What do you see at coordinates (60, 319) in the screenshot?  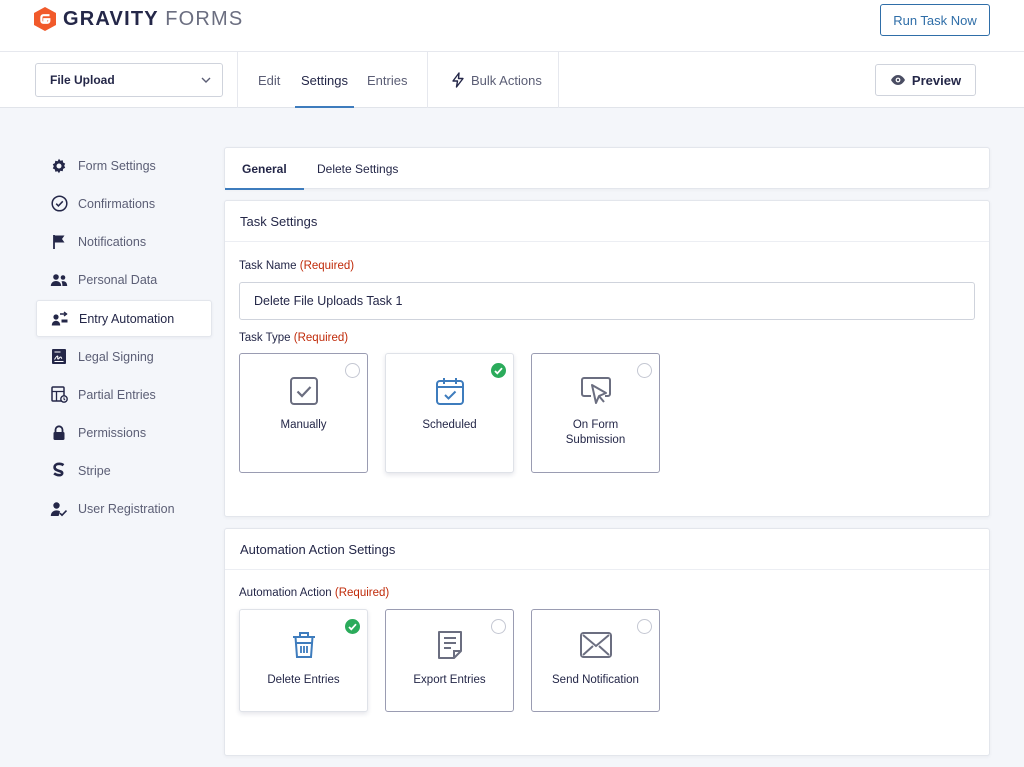 I see `automation-icon` at bounding box center [60, 319].